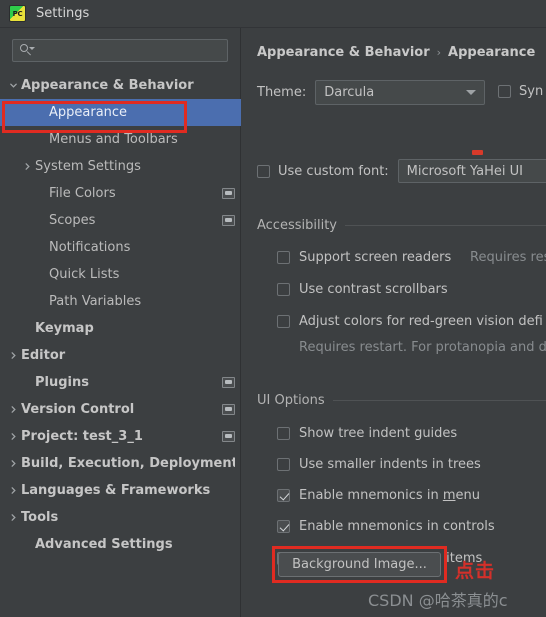  What do you see at coordinates (78, 409) in the screenshot?
I see `sidebar-item-label: Version Control` at bounding box center [78, 409].